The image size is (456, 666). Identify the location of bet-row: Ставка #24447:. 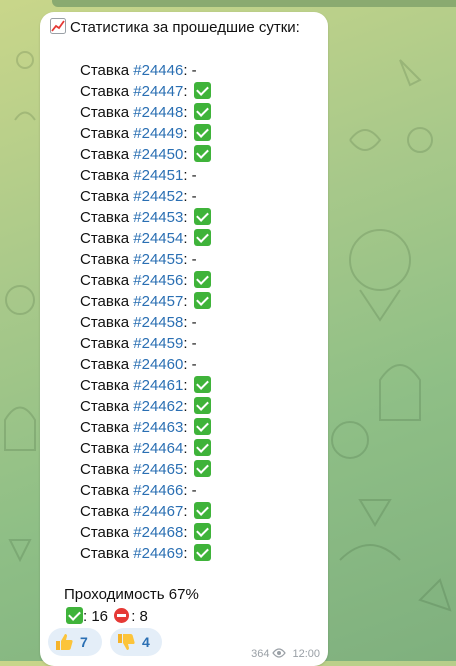
(145, 91).